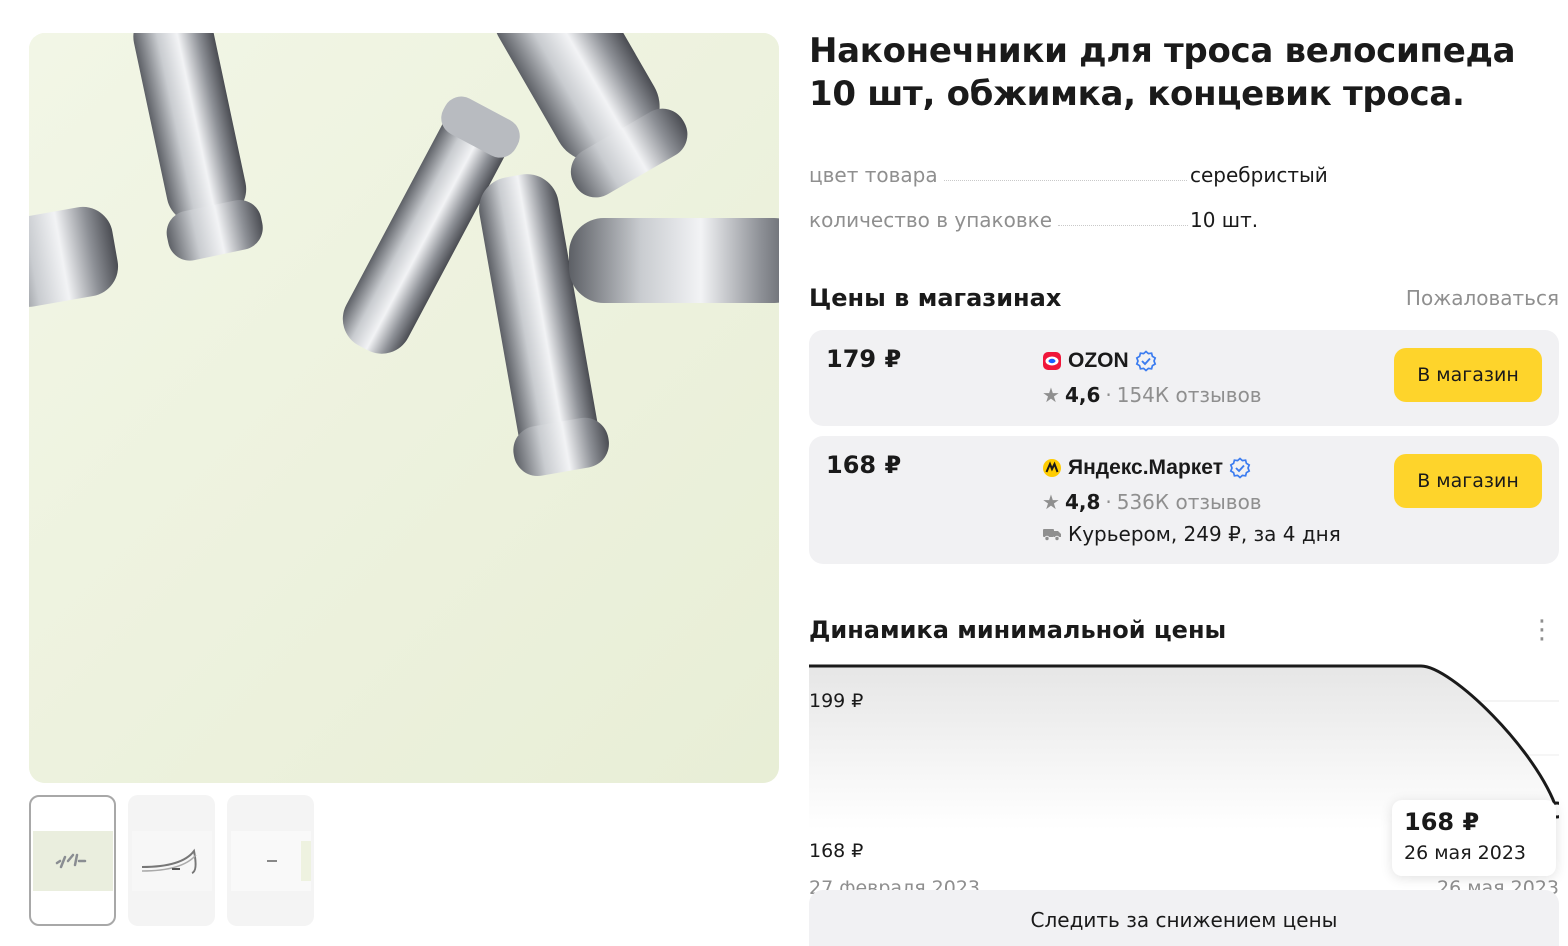 The height and width of the screenshot is (946, 1568). I want to click on offers-header: Цены в магазинах Пожаловаться, so click(1184, 298).